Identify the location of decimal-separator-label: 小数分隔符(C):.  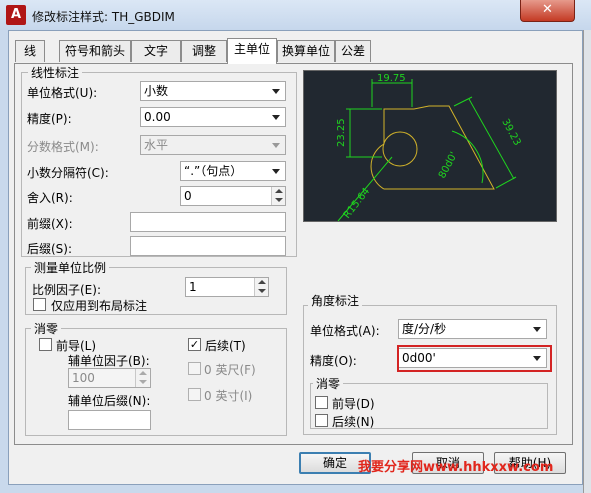
(68, 173).